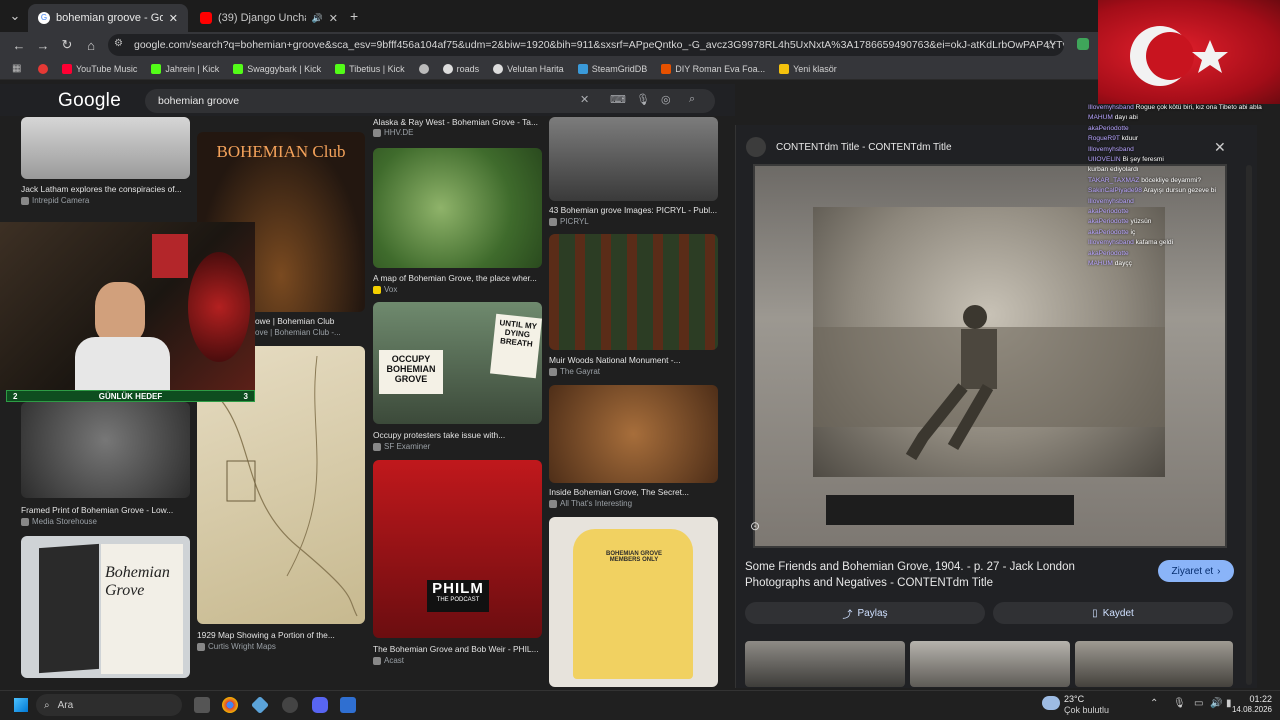 Image resolution: width=1280 pixels, height=720 pixels. What do you see at coordinates (230, 705) in the screenshot?
I see `chrome-icon` at bounding box center [230, 705].